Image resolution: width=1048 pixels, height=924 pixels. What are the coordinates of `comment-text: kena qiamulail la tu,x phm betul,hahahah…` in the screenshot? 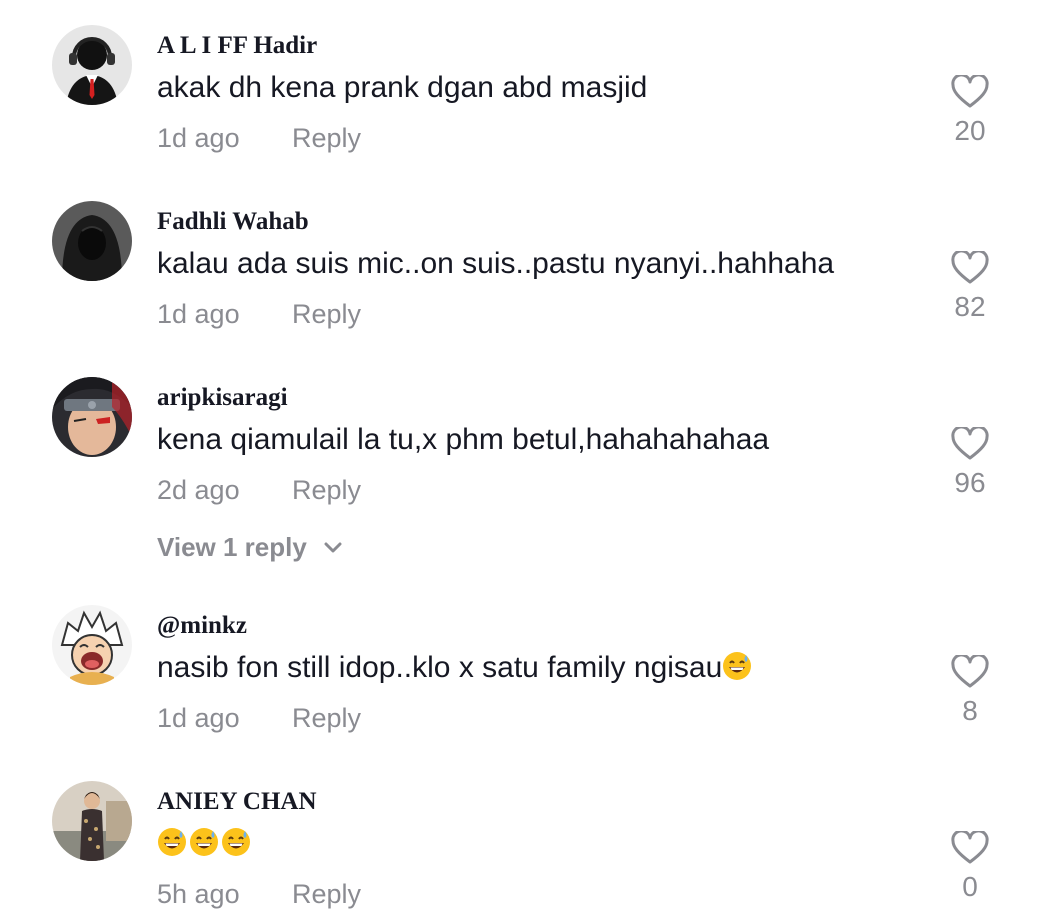 It's located at (463, 439).